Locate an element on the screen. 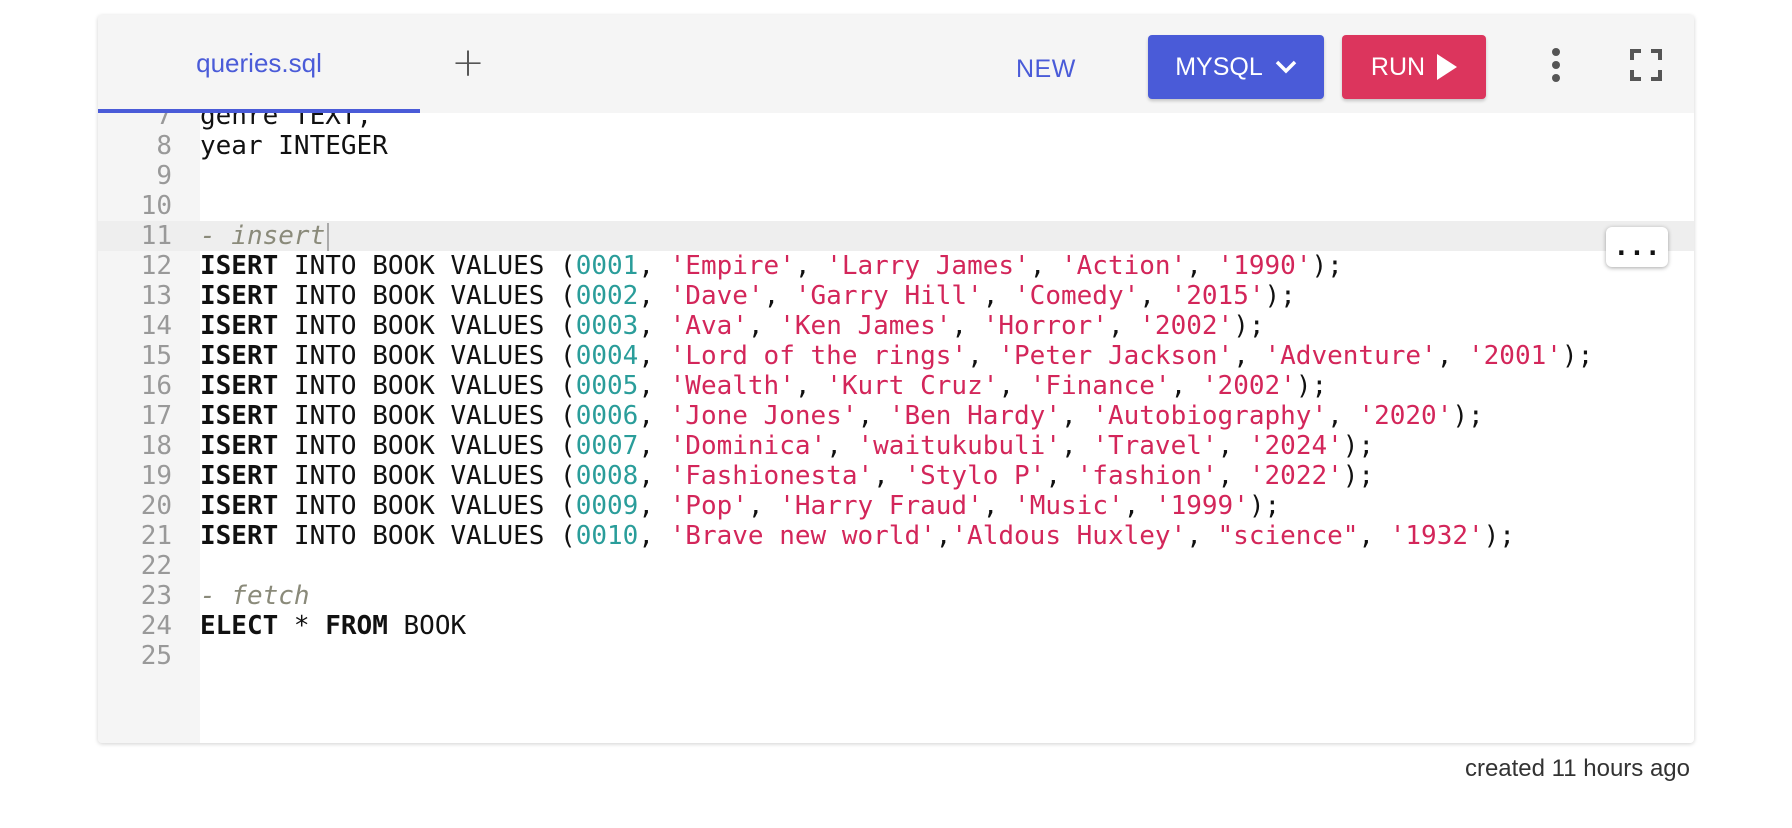 This screenshot has height=828, width=1792. code-token: 0004 is located at coordinates (607, 356).